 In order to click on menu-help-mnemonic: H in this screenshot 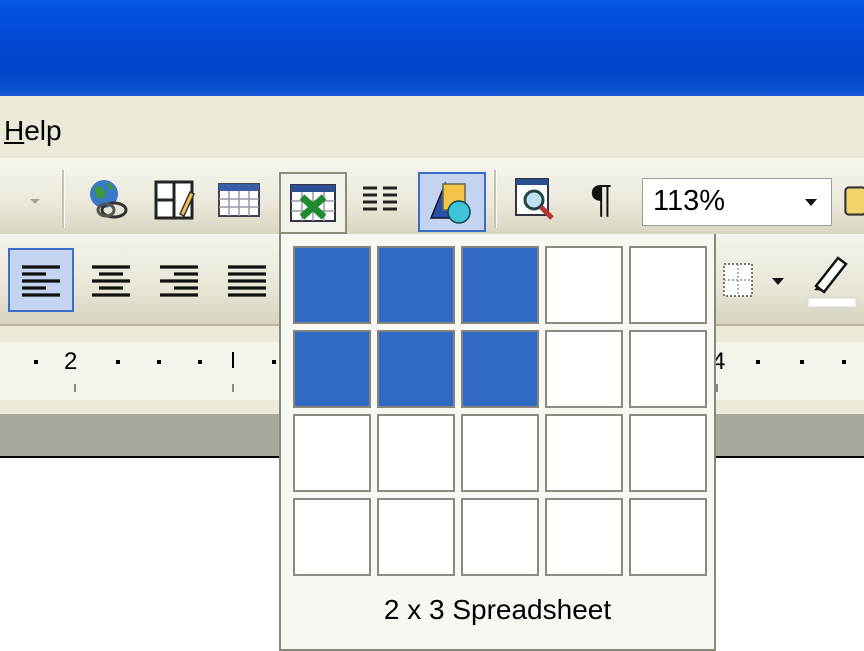, I will do `click(14, 130)`.